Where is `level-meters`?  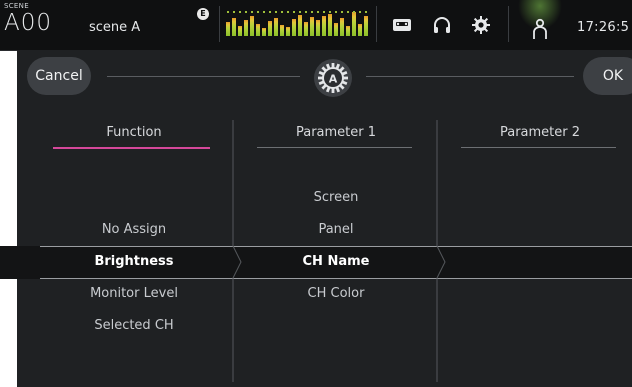 level-meters is located at coordinates (297, 23).